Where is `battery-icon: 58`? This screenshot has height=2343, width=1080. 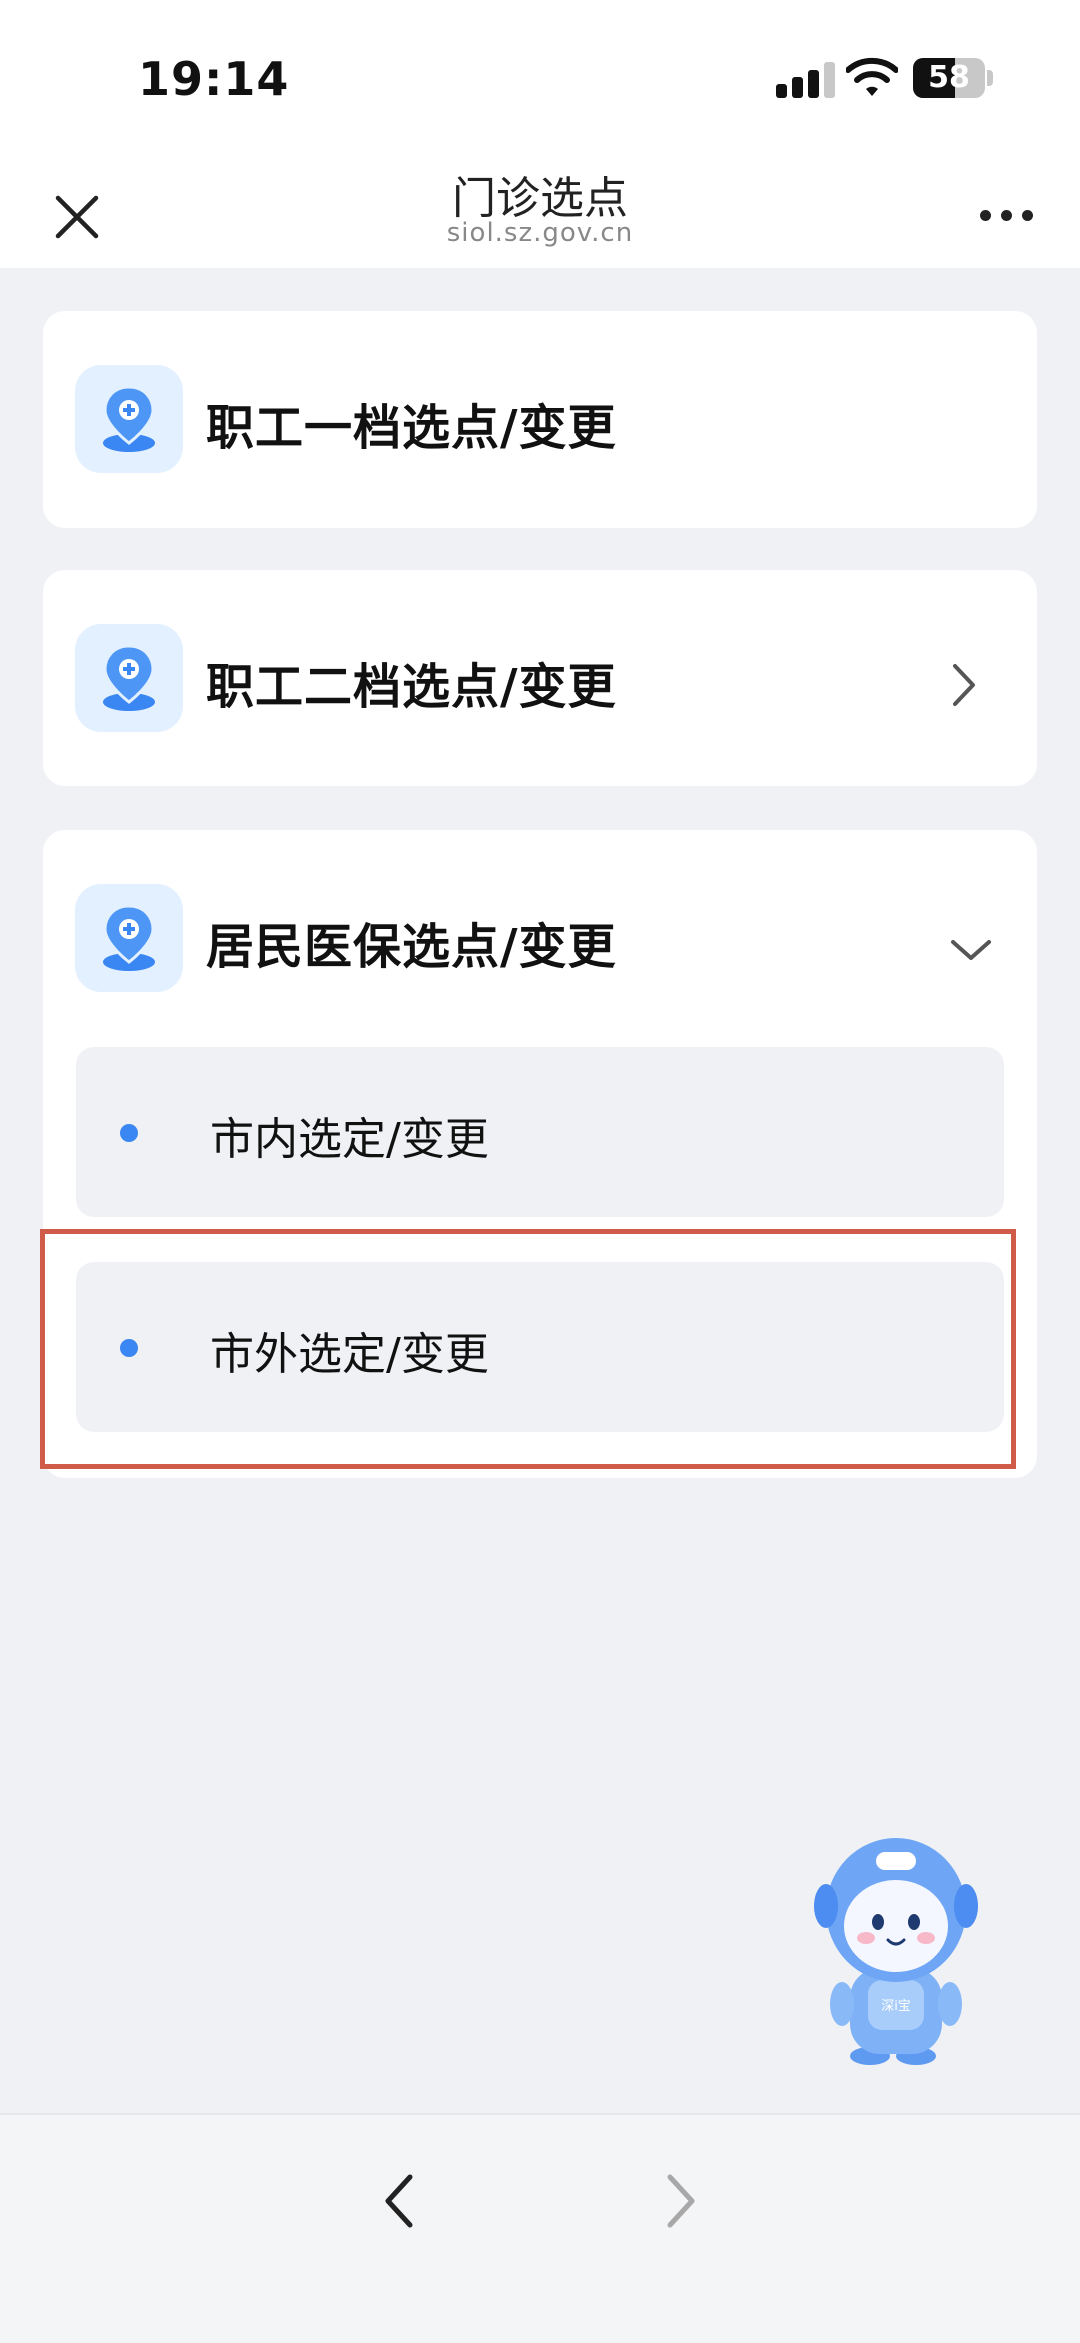 battery-icon: 58 is located at coordinates (949, 78).